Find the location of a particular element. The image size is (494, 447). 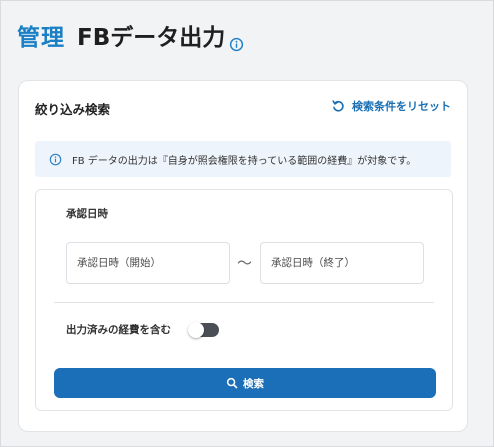

filter-title: 絞り込み検索 is located at coordinates (73, 109).